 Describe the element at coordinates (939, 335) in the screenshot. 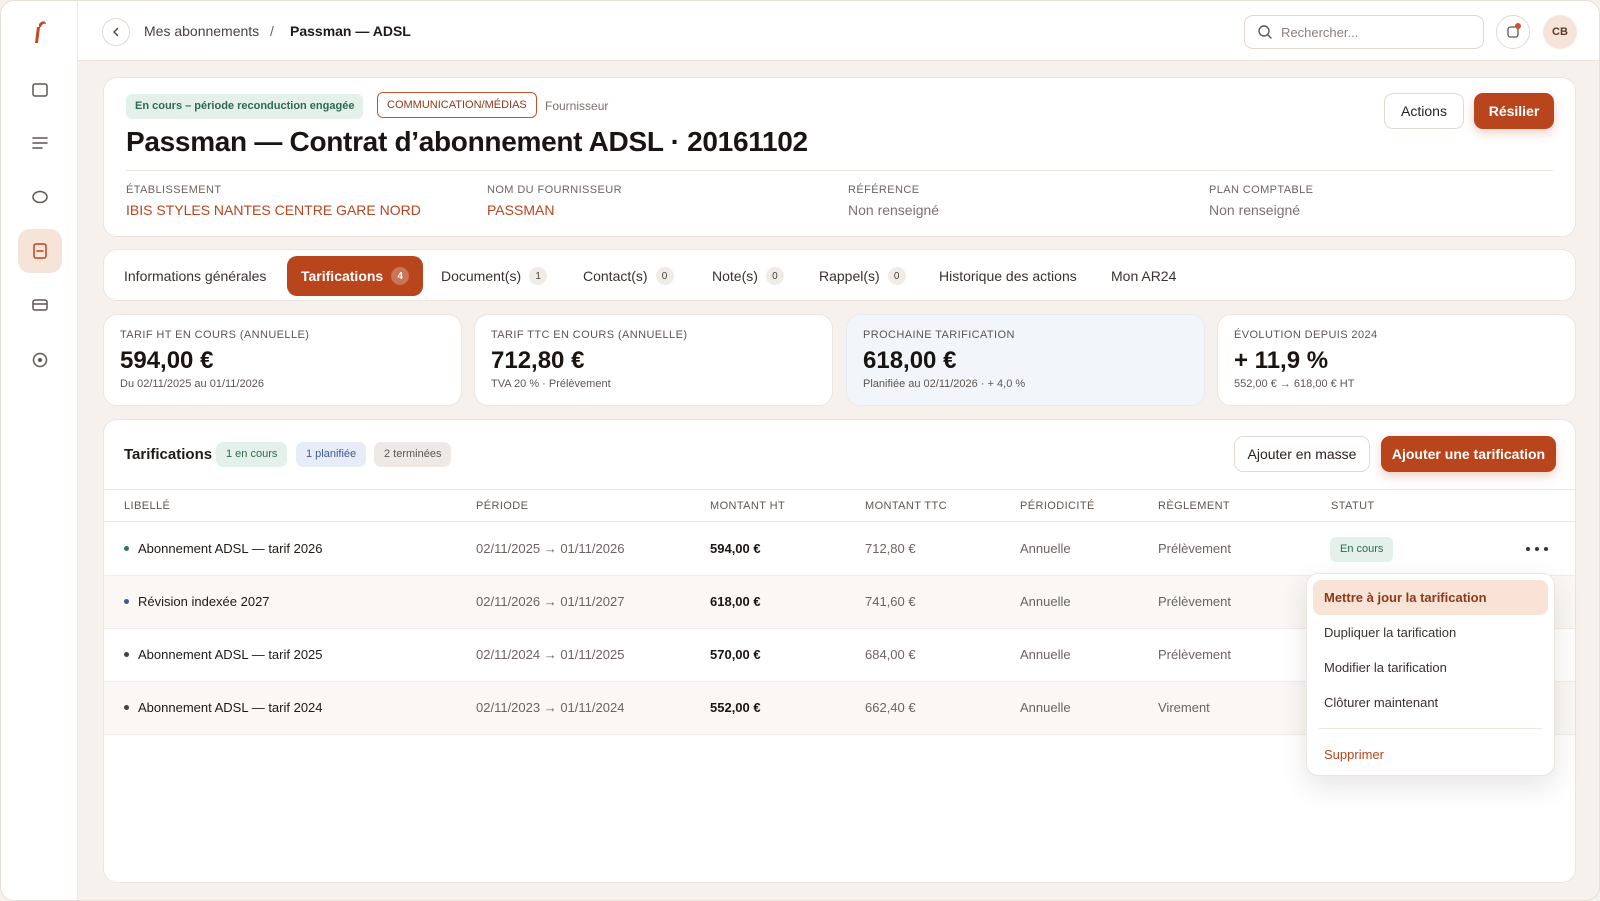

I see `kpi-label: PROCHAINE TARIFICATION` at that location.